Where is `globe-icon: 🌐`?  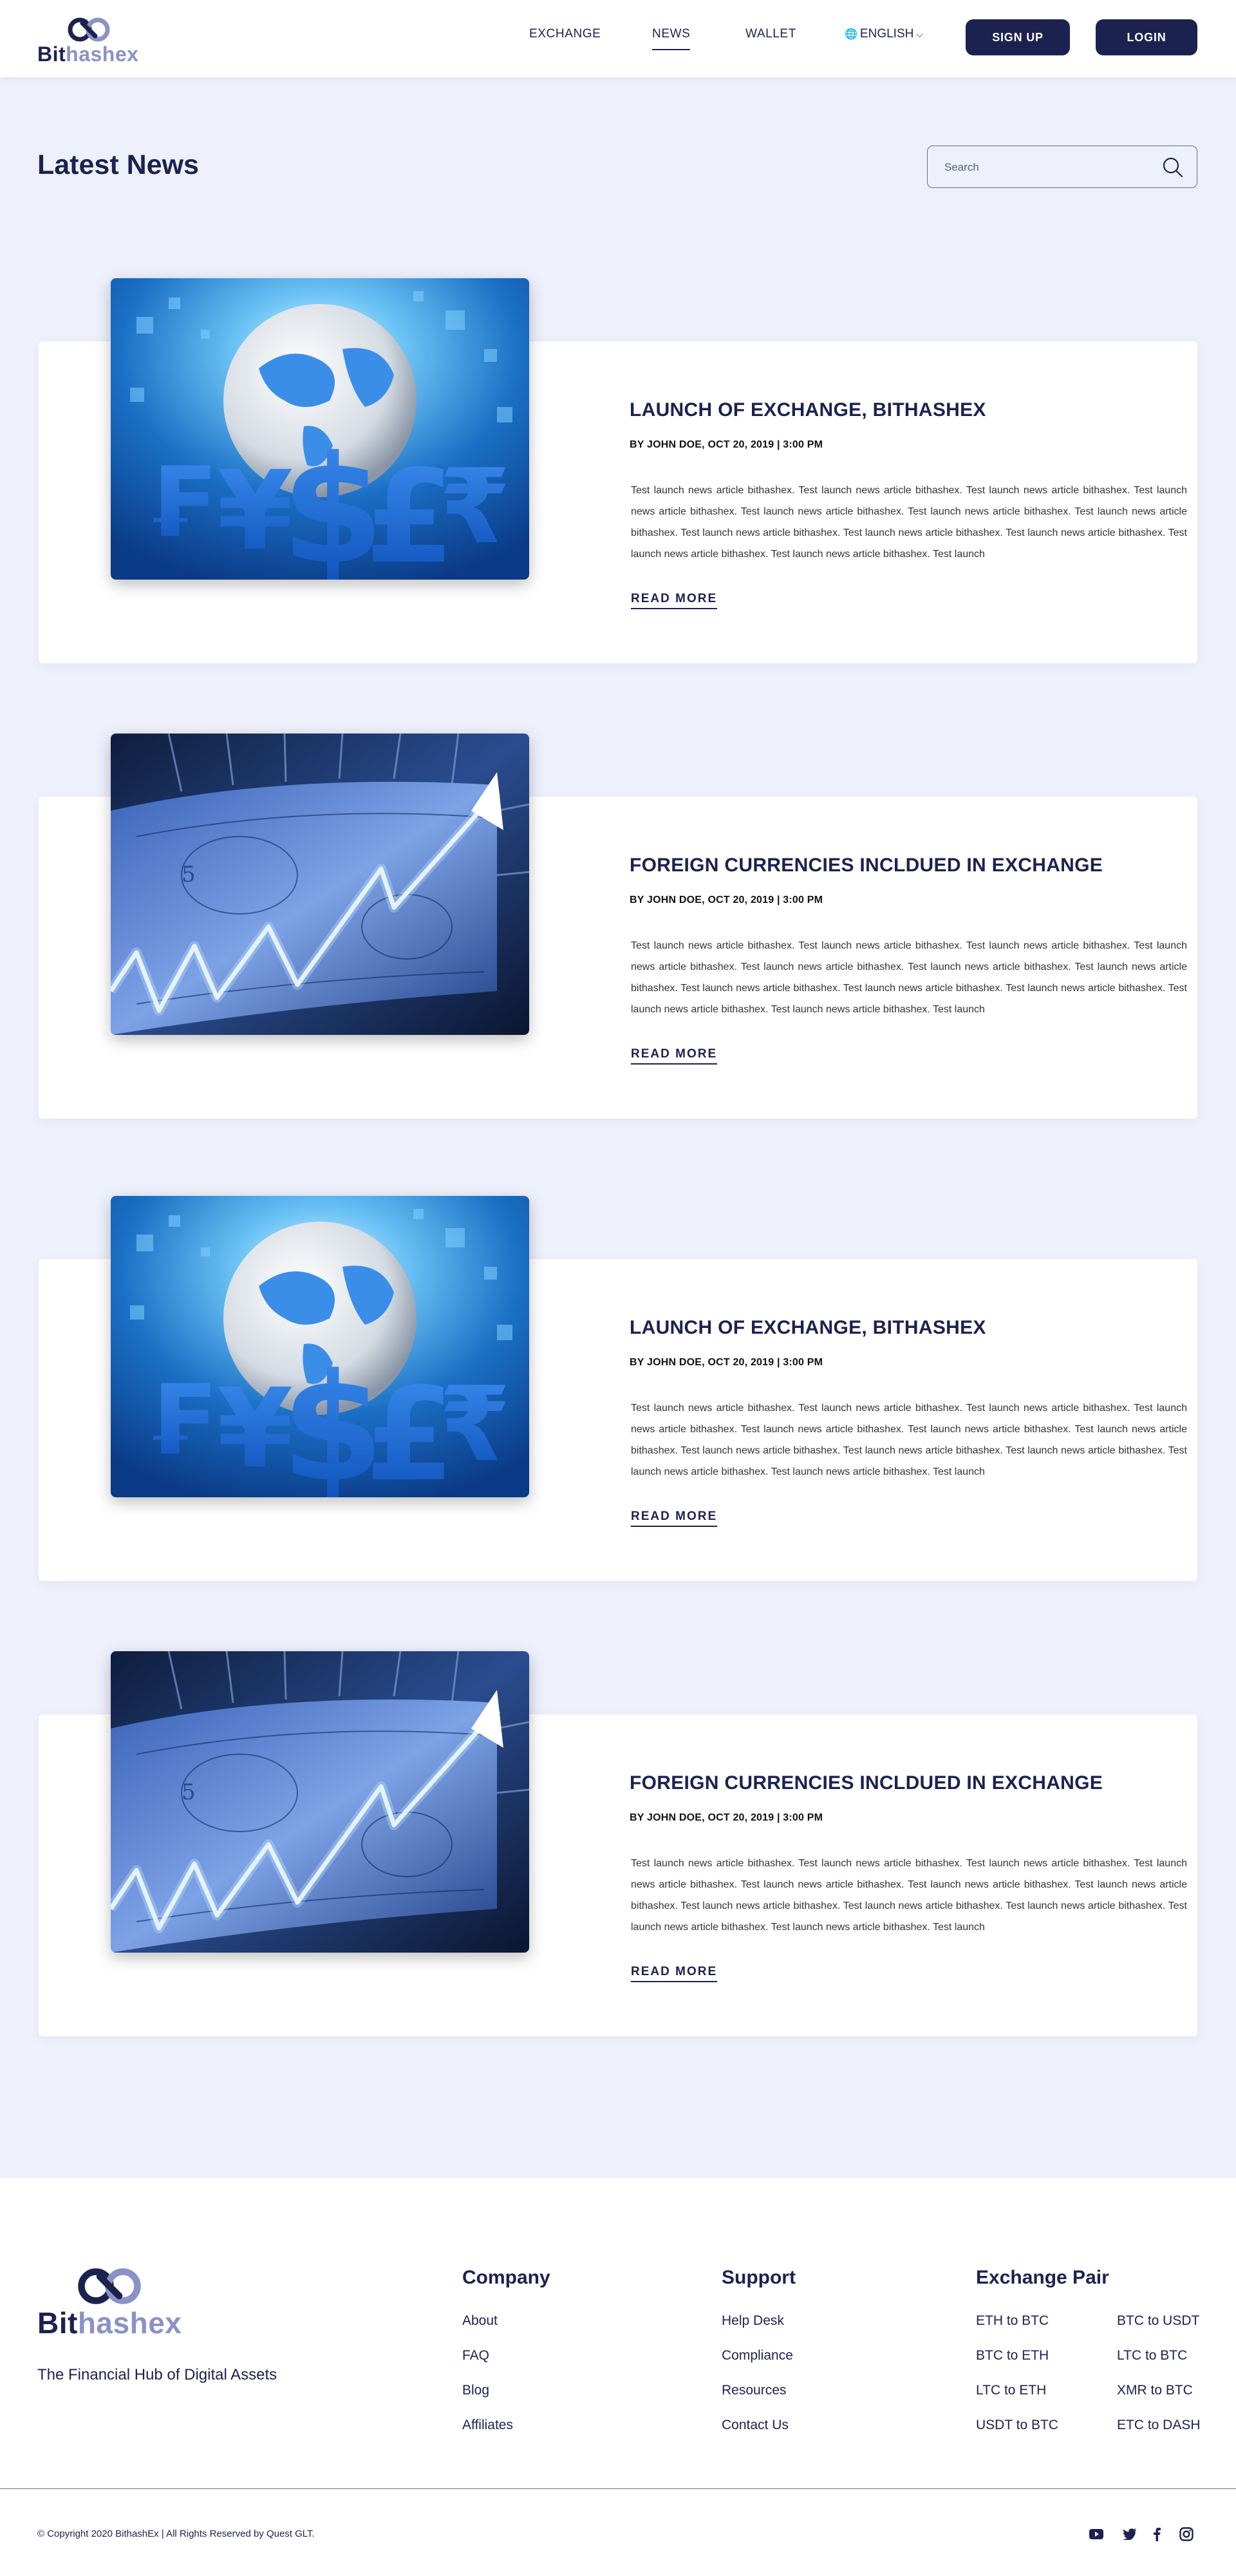
globe-icon: 🌐 is located at coordinates (851, 34).